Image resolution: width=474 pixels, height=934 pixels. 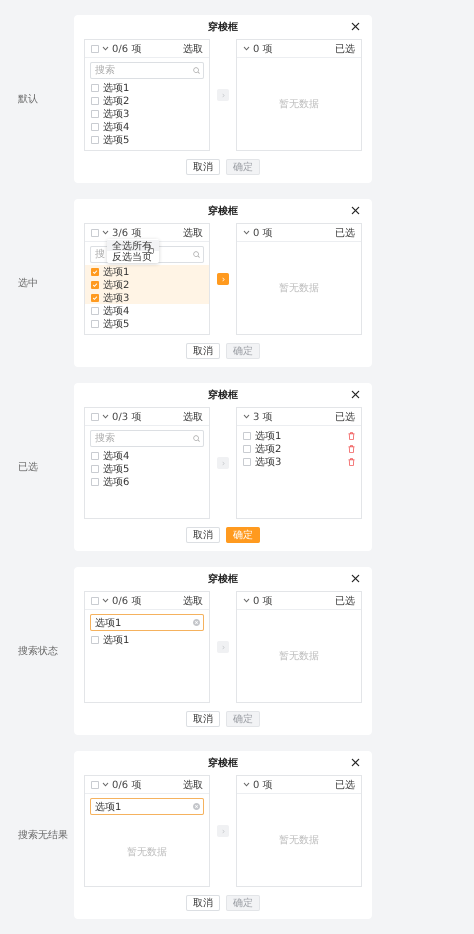 What do you see at coordinates (28, 99) in the screenshot?
I see `state-label: 默认` at bounding box center [28, 99].